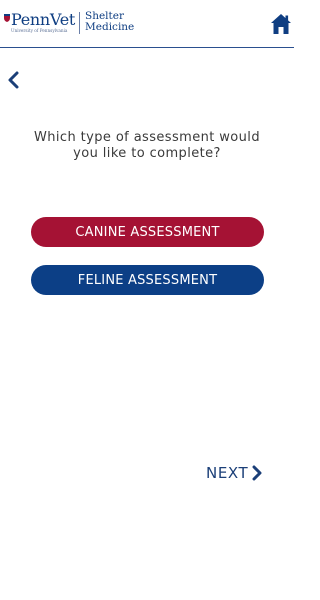 This screenshot has width=320, height=600. Describe the element at coordinates (39, 30) in the screenshot. I see `university-tagline: University of Pennsylvania` at that location.